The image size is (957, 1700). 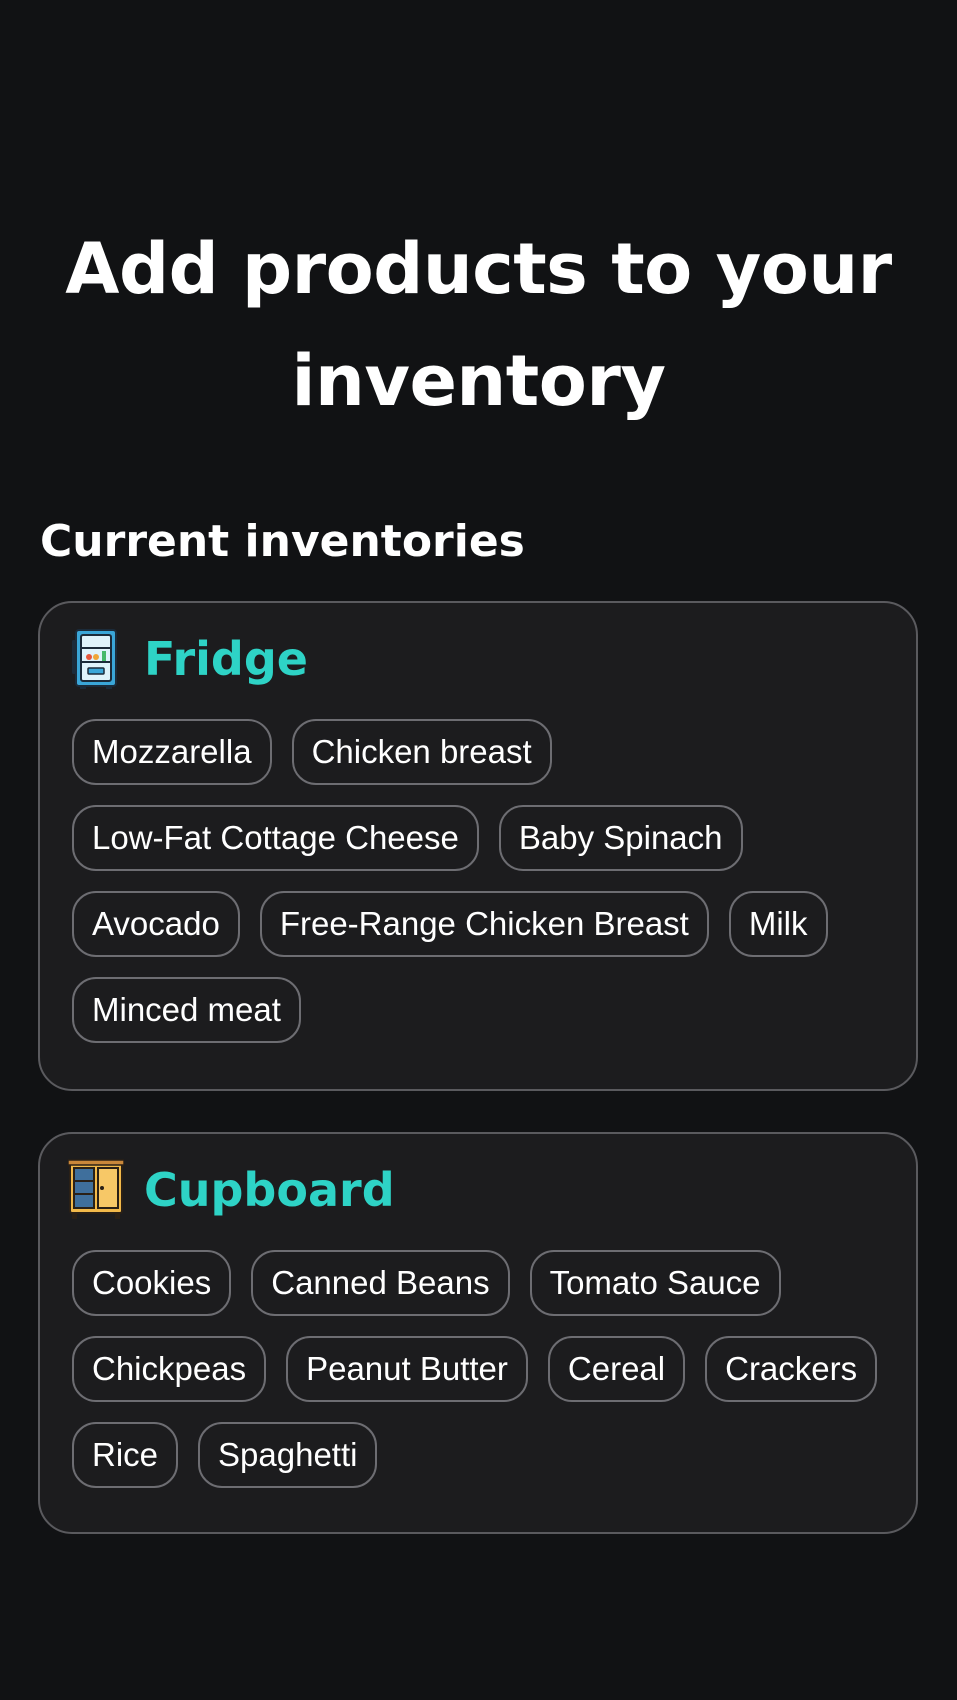 What do you see at coordinates (275, 838) in the screenshot?
I see `item-chip: Low-Fat Cottage Cheese` at bounding box center [275, 838].